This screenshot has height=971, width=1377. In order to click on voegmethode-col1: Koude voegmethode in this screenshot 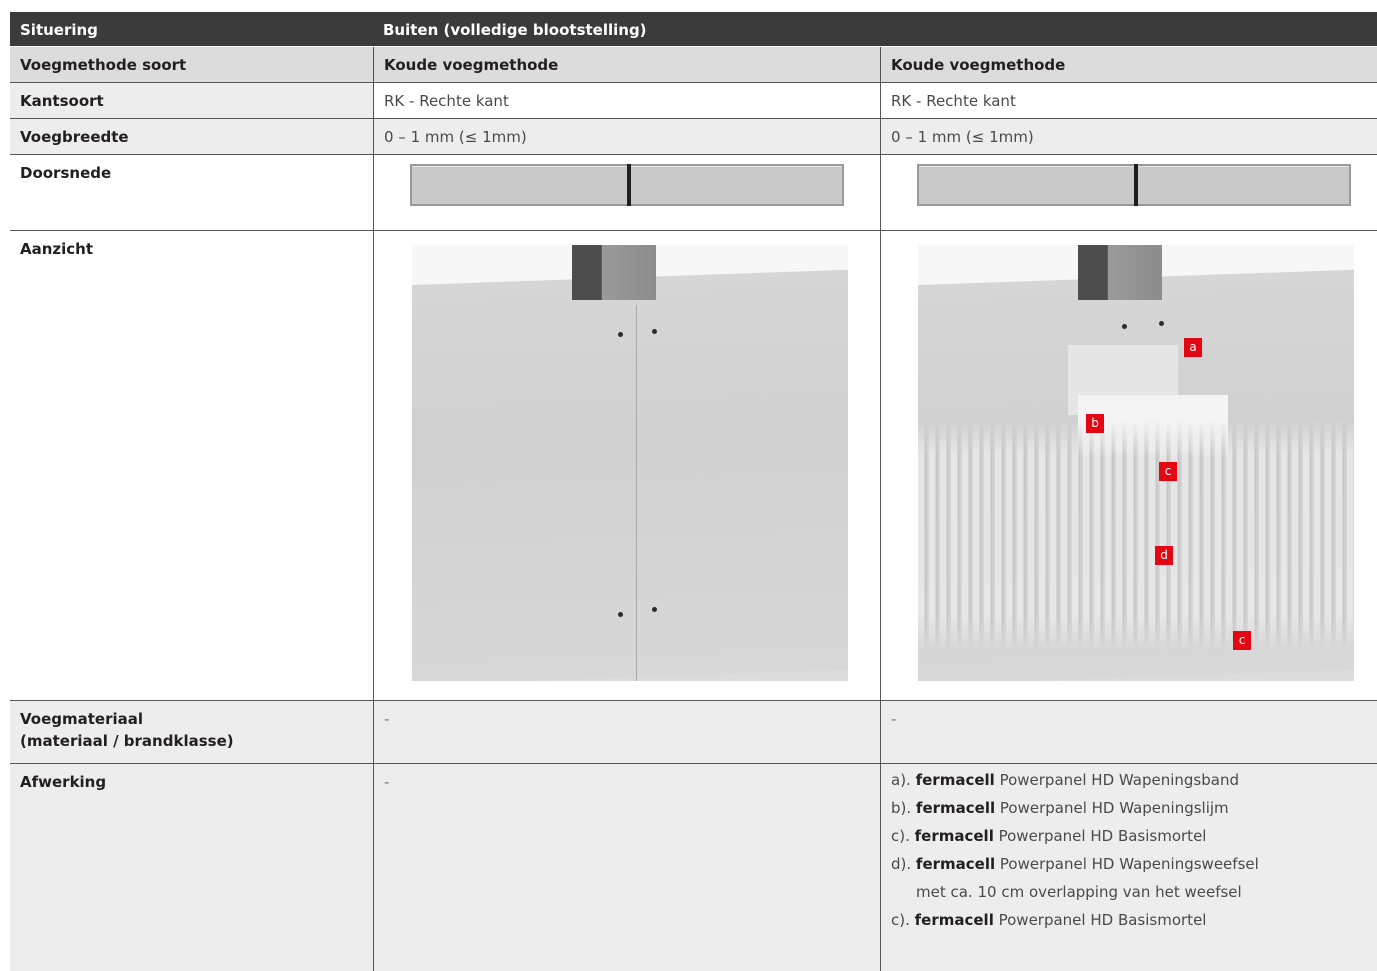, I will do `click(626, 64)`.